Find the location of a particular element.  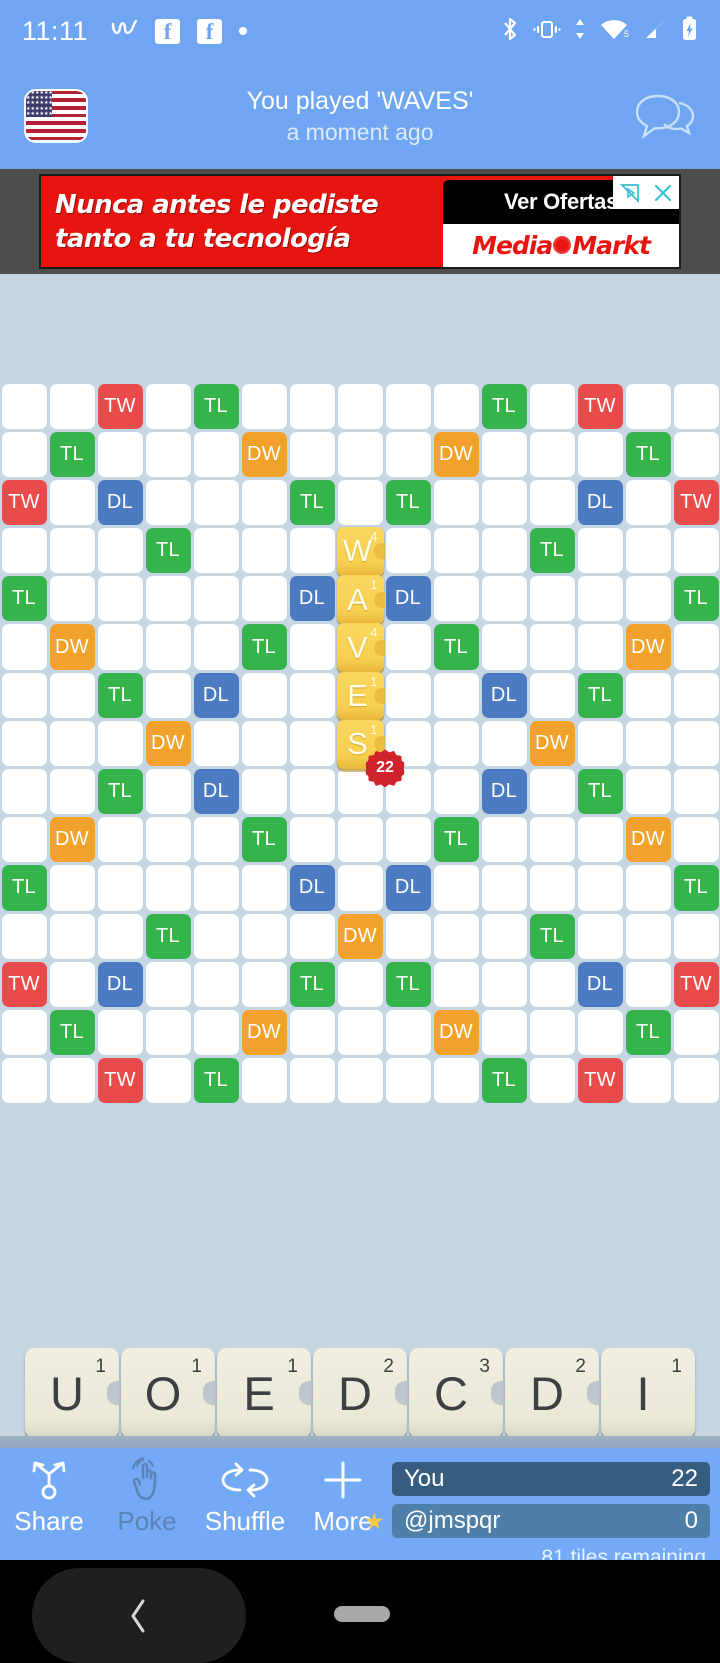

score-row: You 22 is located at coordinates (551, 1479).